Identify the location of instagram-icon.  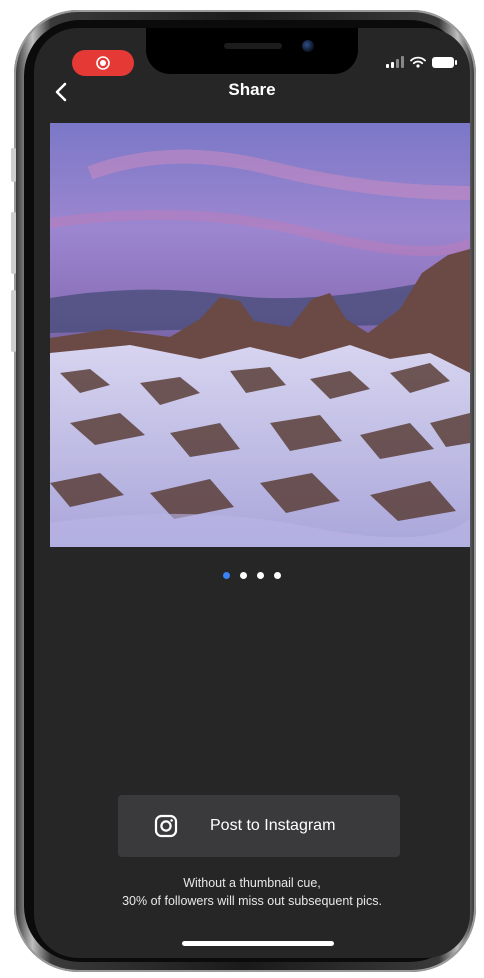
(166, 826).